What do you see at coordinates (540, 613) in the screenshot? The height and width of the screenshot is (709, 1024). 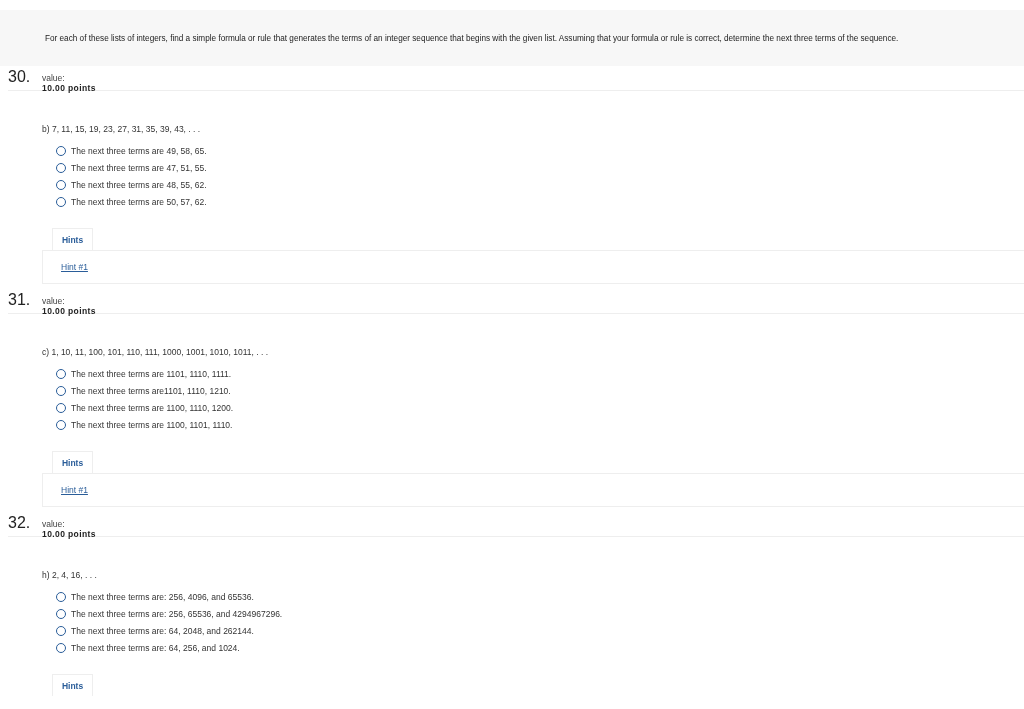 I see `answer-option: The next three terms are: 256, 65536, and 4294967296.` at bounding box center [540, 613].